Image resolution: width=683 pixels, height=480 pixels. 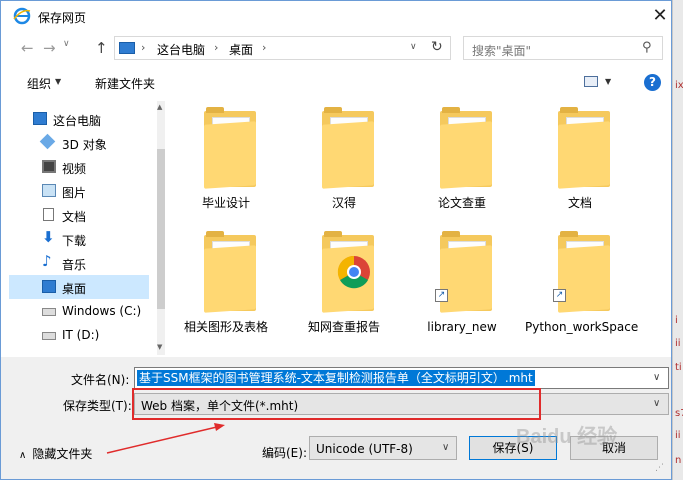 What do you see at coordinates (580, 160) in the screenshot?
I see `folder-item: 文档` at bounding box center [580, 160].